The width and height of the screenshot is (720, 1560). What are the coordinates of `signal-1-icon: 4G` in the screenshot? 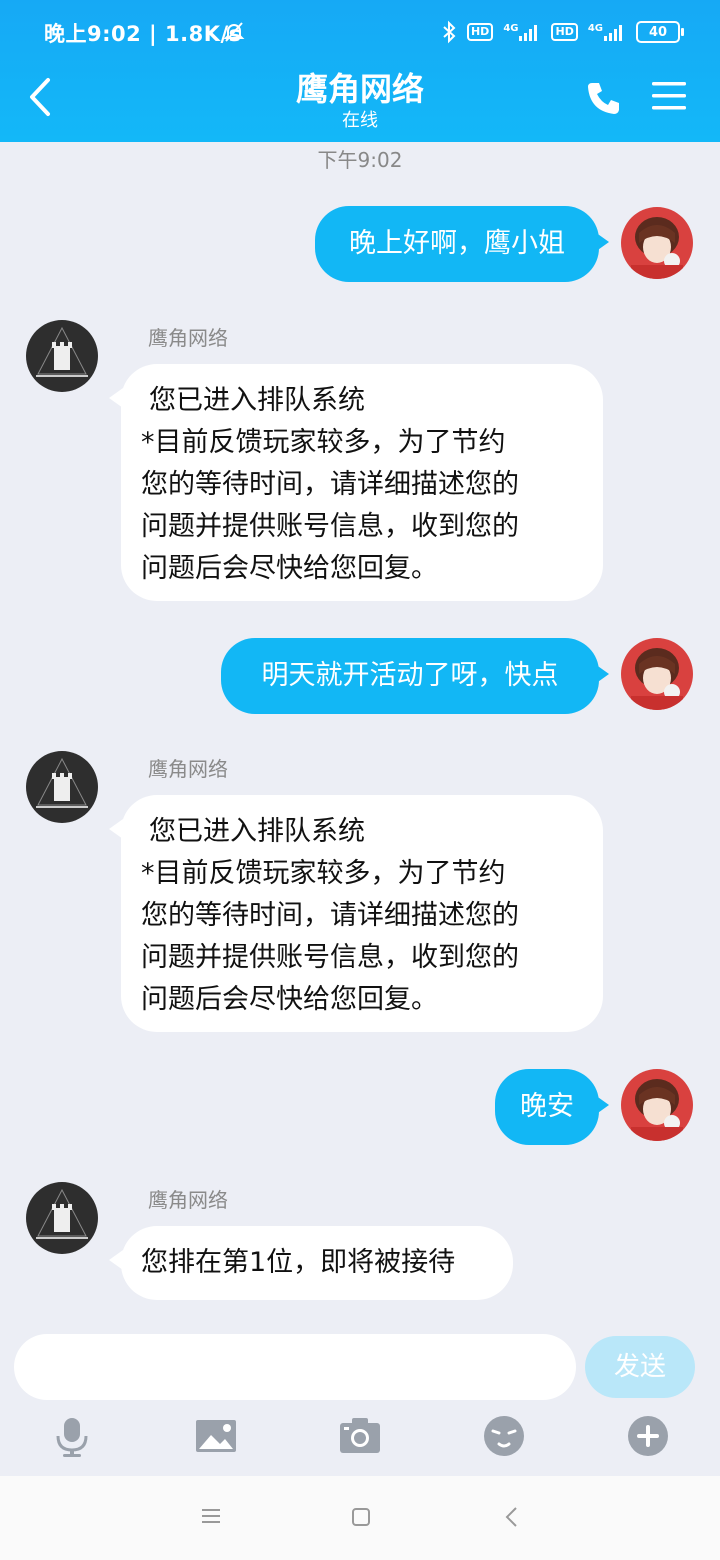 It's located at (522, 32).